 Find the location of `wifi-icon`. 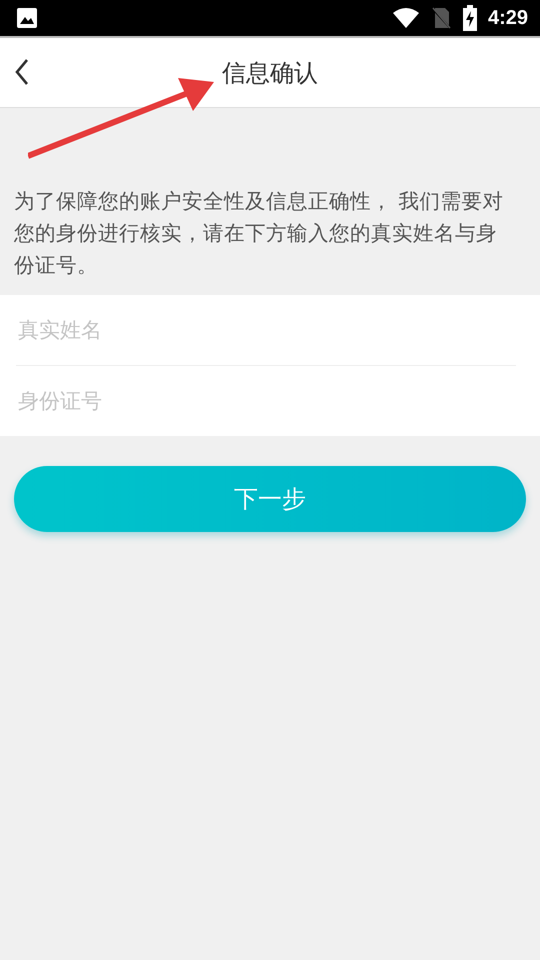

wifi-icon is located at coordinates (406, 18).